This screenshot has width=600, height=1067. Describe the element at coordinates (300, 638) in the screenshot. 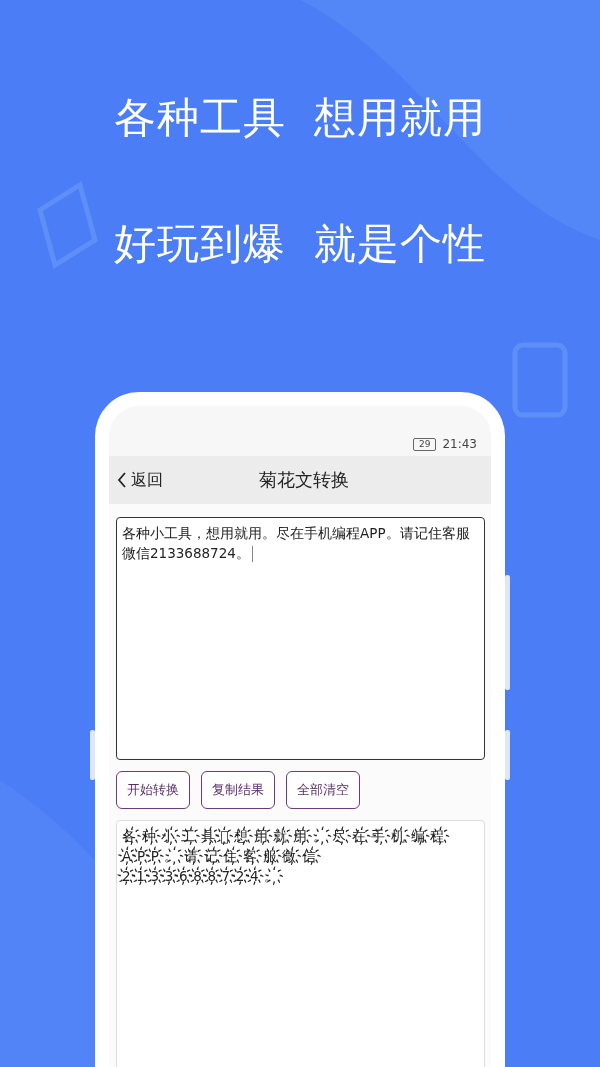

I see `input-field: 各种小工具，想用就用。尽在手机编程APP。请记住客服微信2133688724。` at that location.